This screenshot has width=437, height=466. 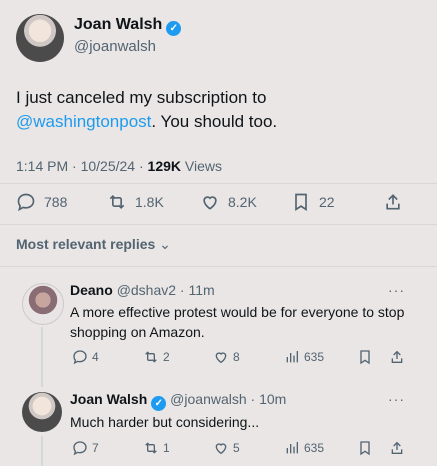 What do you see at coordinates (236, 357) in the screenshot?
I see `like-count: 8` at bounding box center [236, 357].